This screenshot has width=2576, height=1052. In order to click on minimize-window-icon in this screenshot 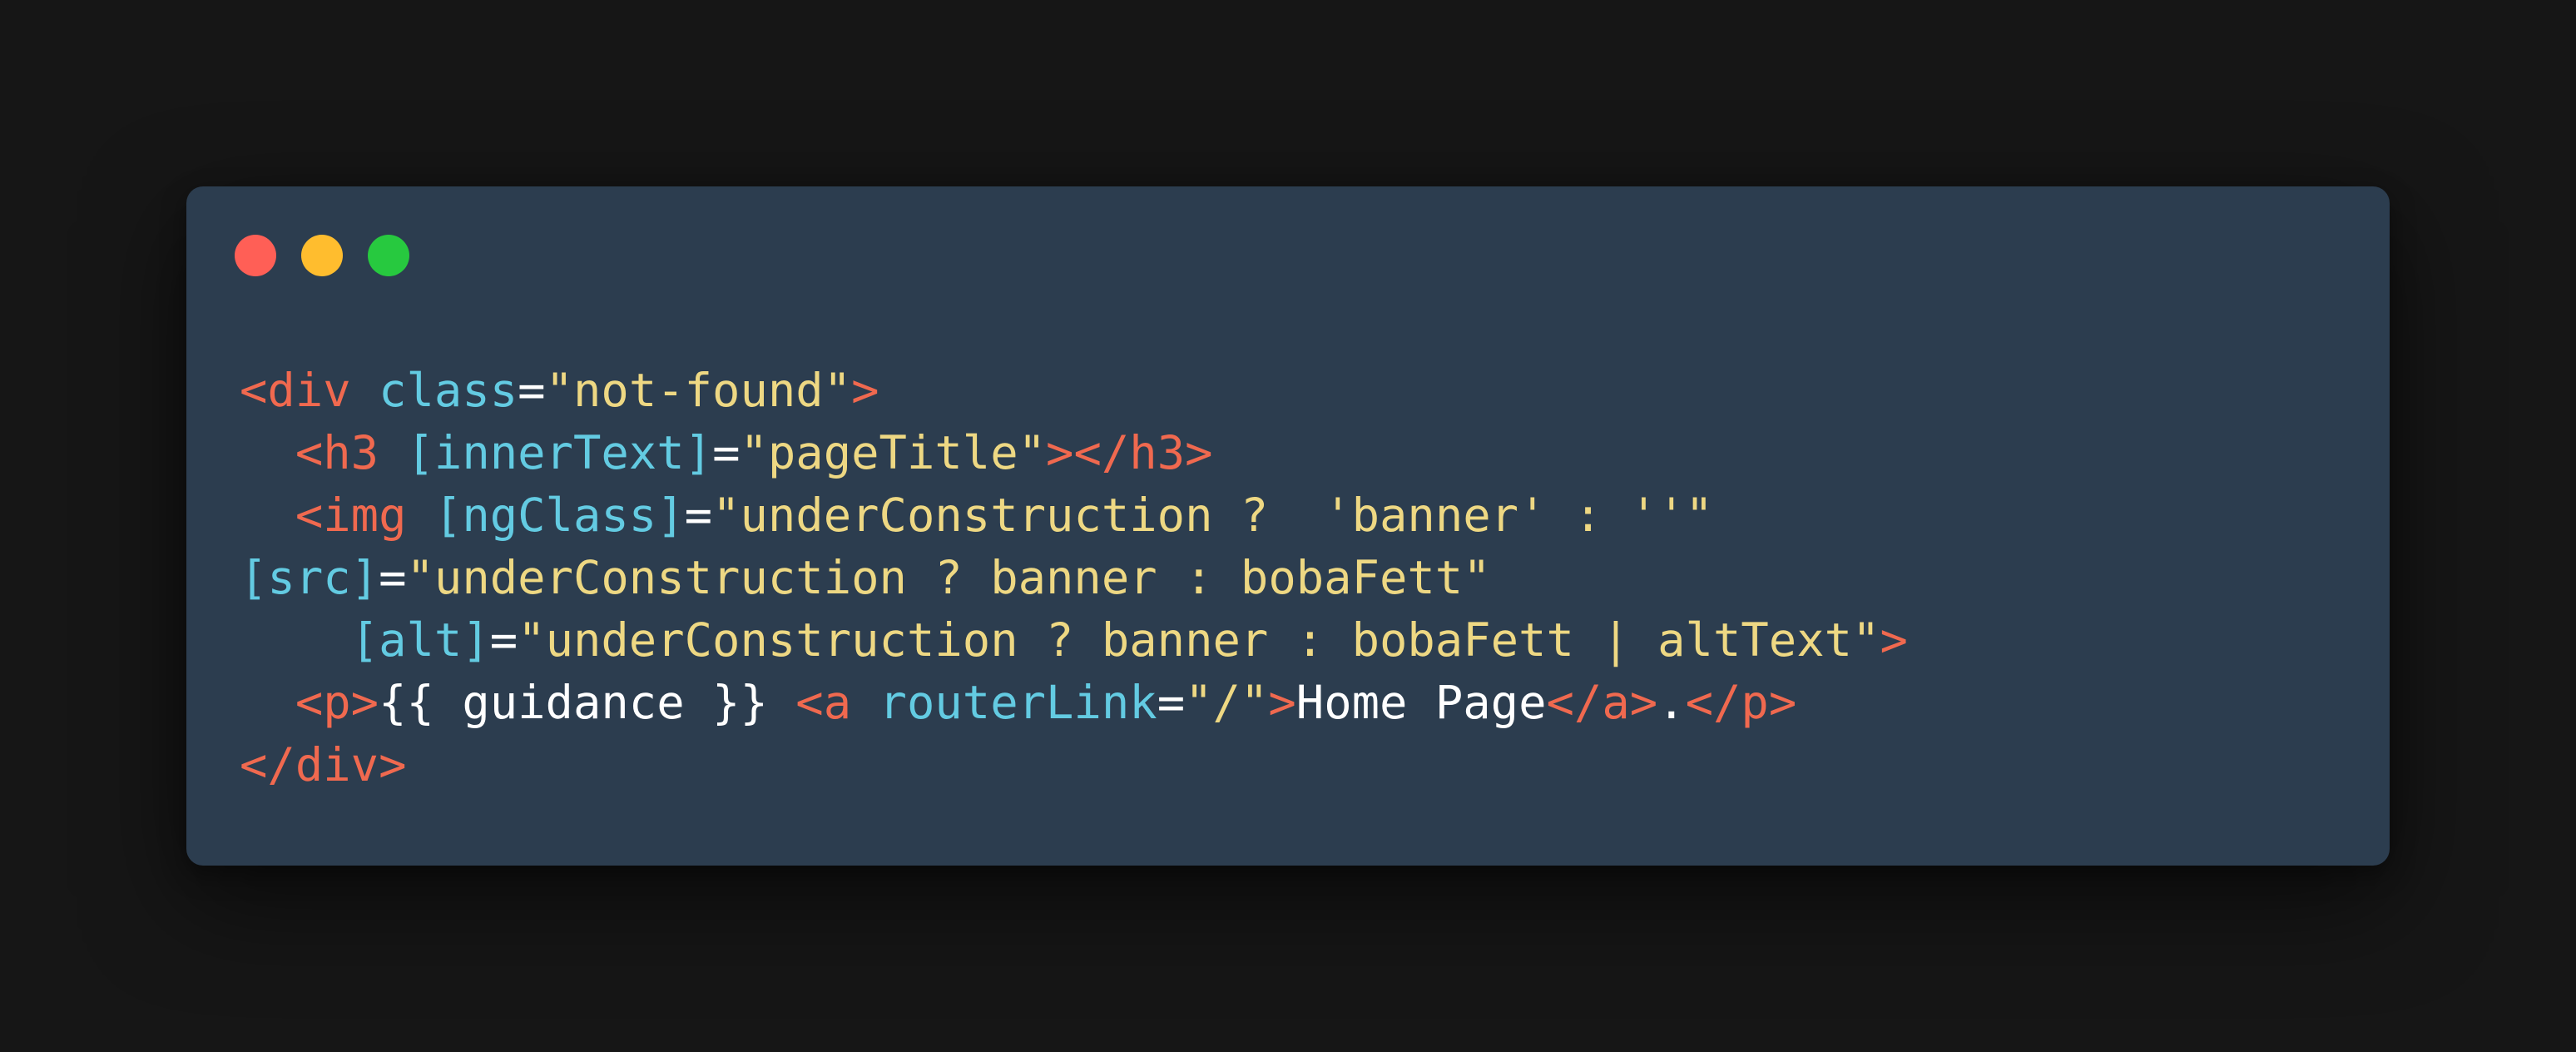, I will do `click(322, 256)`.